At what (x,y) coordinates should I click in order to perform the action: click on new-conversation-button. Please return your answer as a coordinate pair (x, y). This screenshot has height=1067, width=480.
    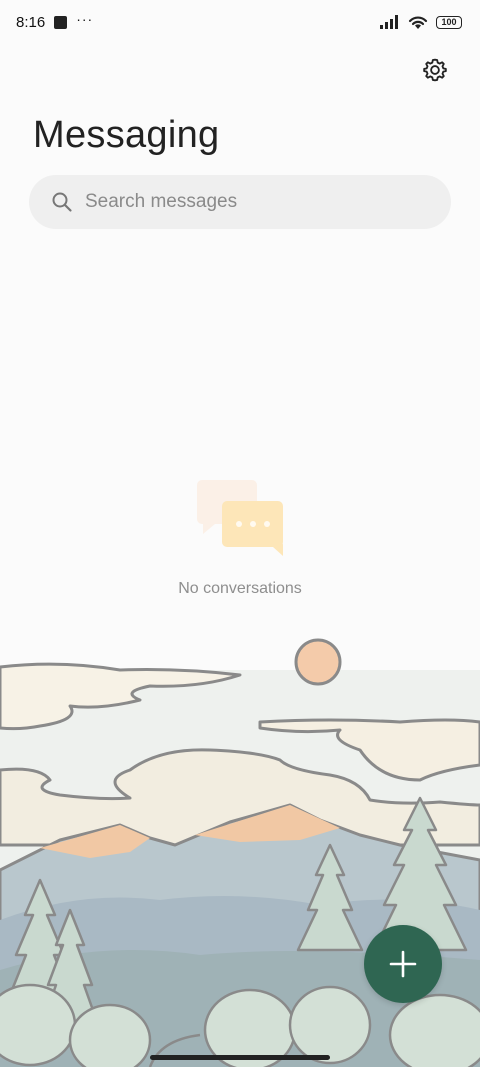
    Looking at the image, I should click on (403, 964).